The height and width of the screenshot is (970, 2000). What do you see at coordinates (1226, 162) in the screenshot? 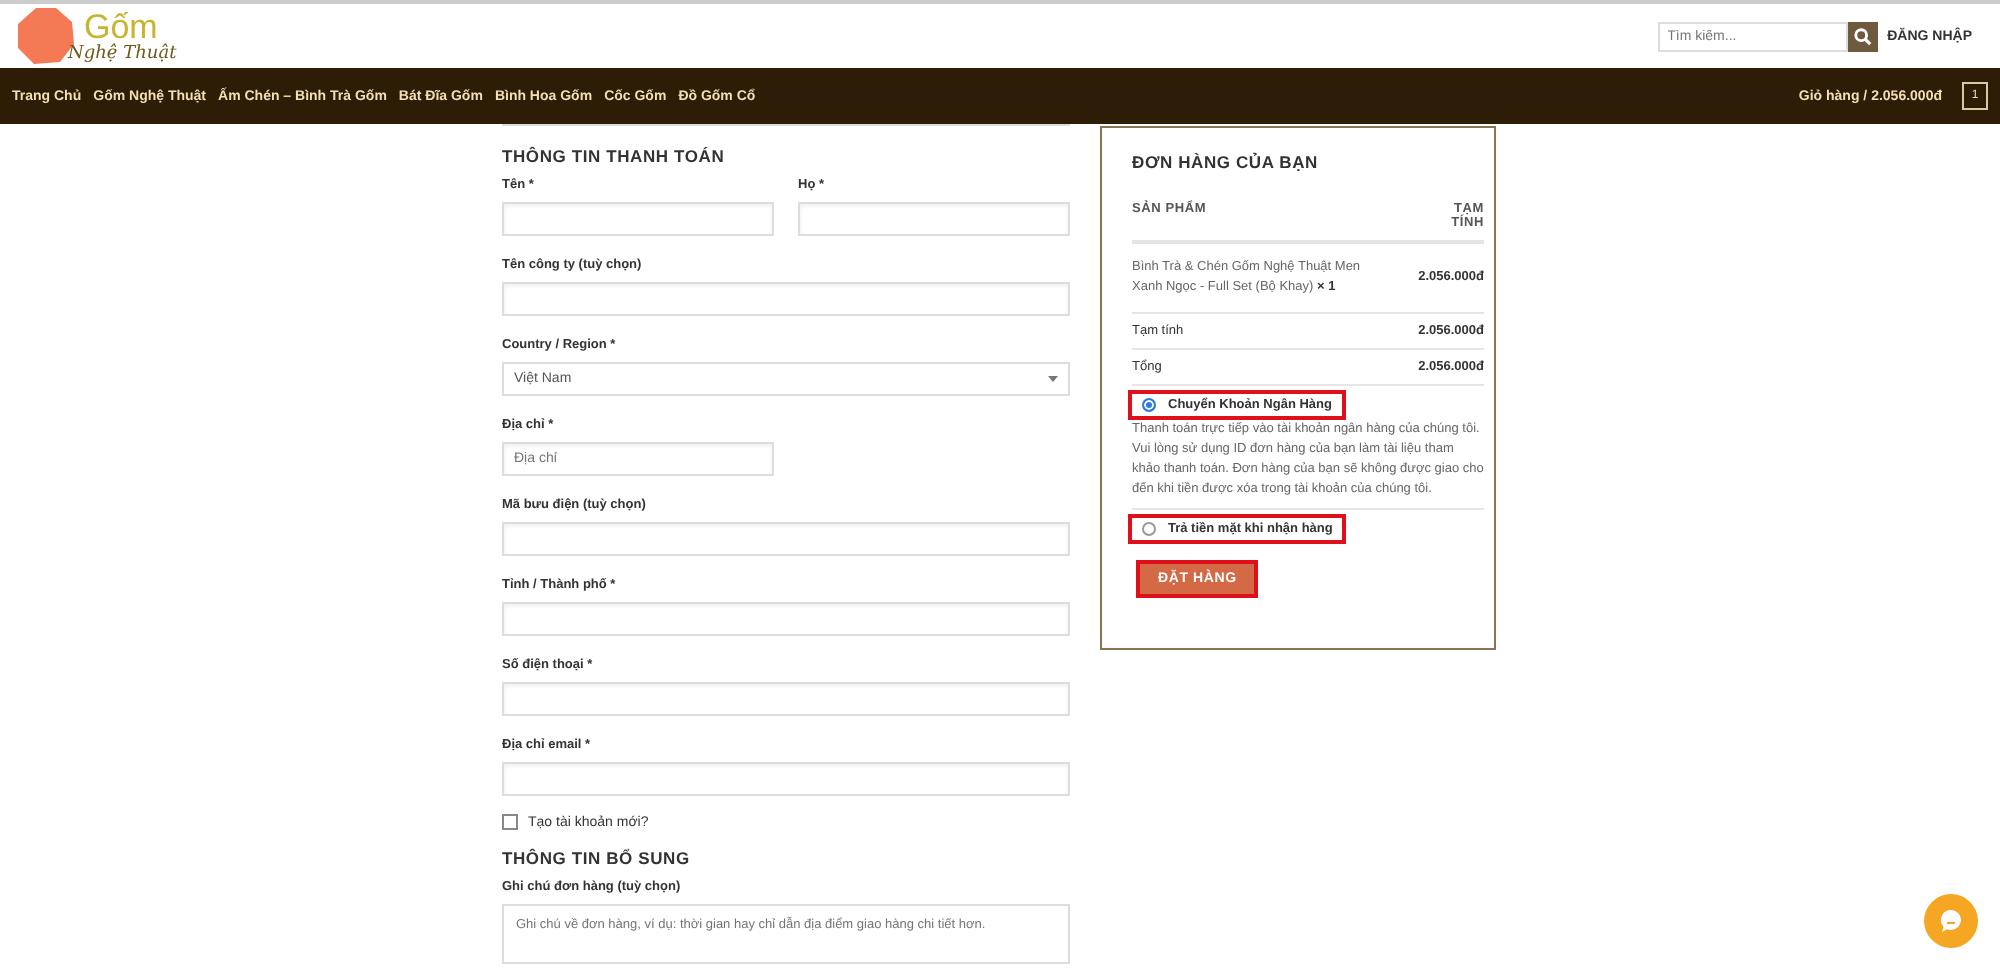
I see `order-title: ĐƠN HÀNG CỦA BẠN` at bounding box center [1226, 162].